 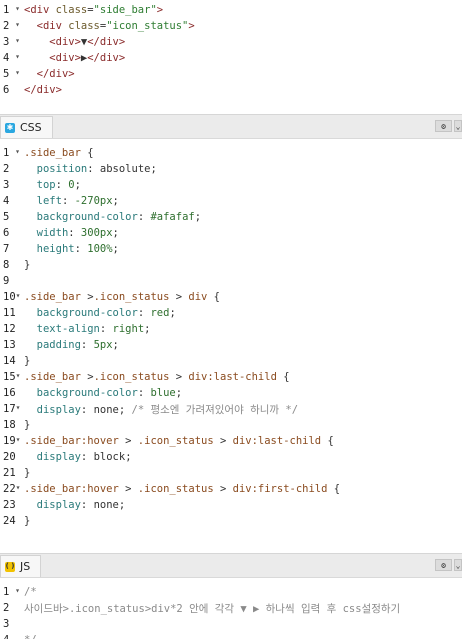 What do you see at coordinates (231, 217) in the screenshot?
I see `code-line: 5 background-color: #afafaf;` at bounding box center [231, 217].